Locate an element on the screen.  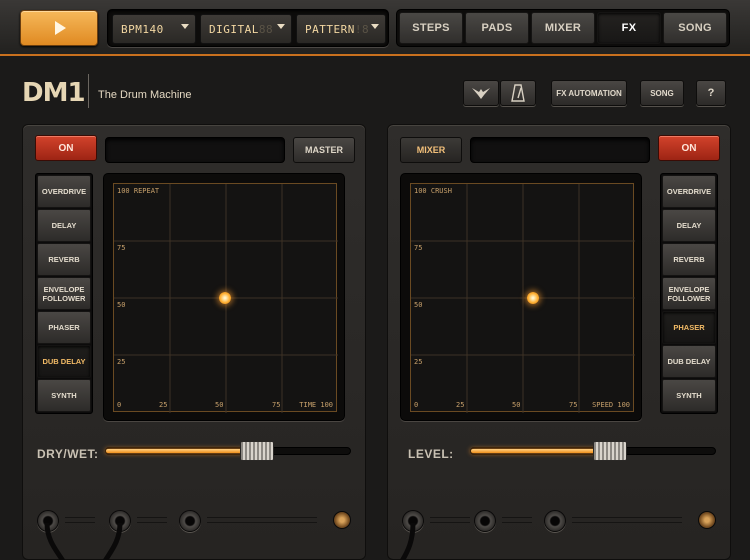
play-button is located at coordinates (59, 28).